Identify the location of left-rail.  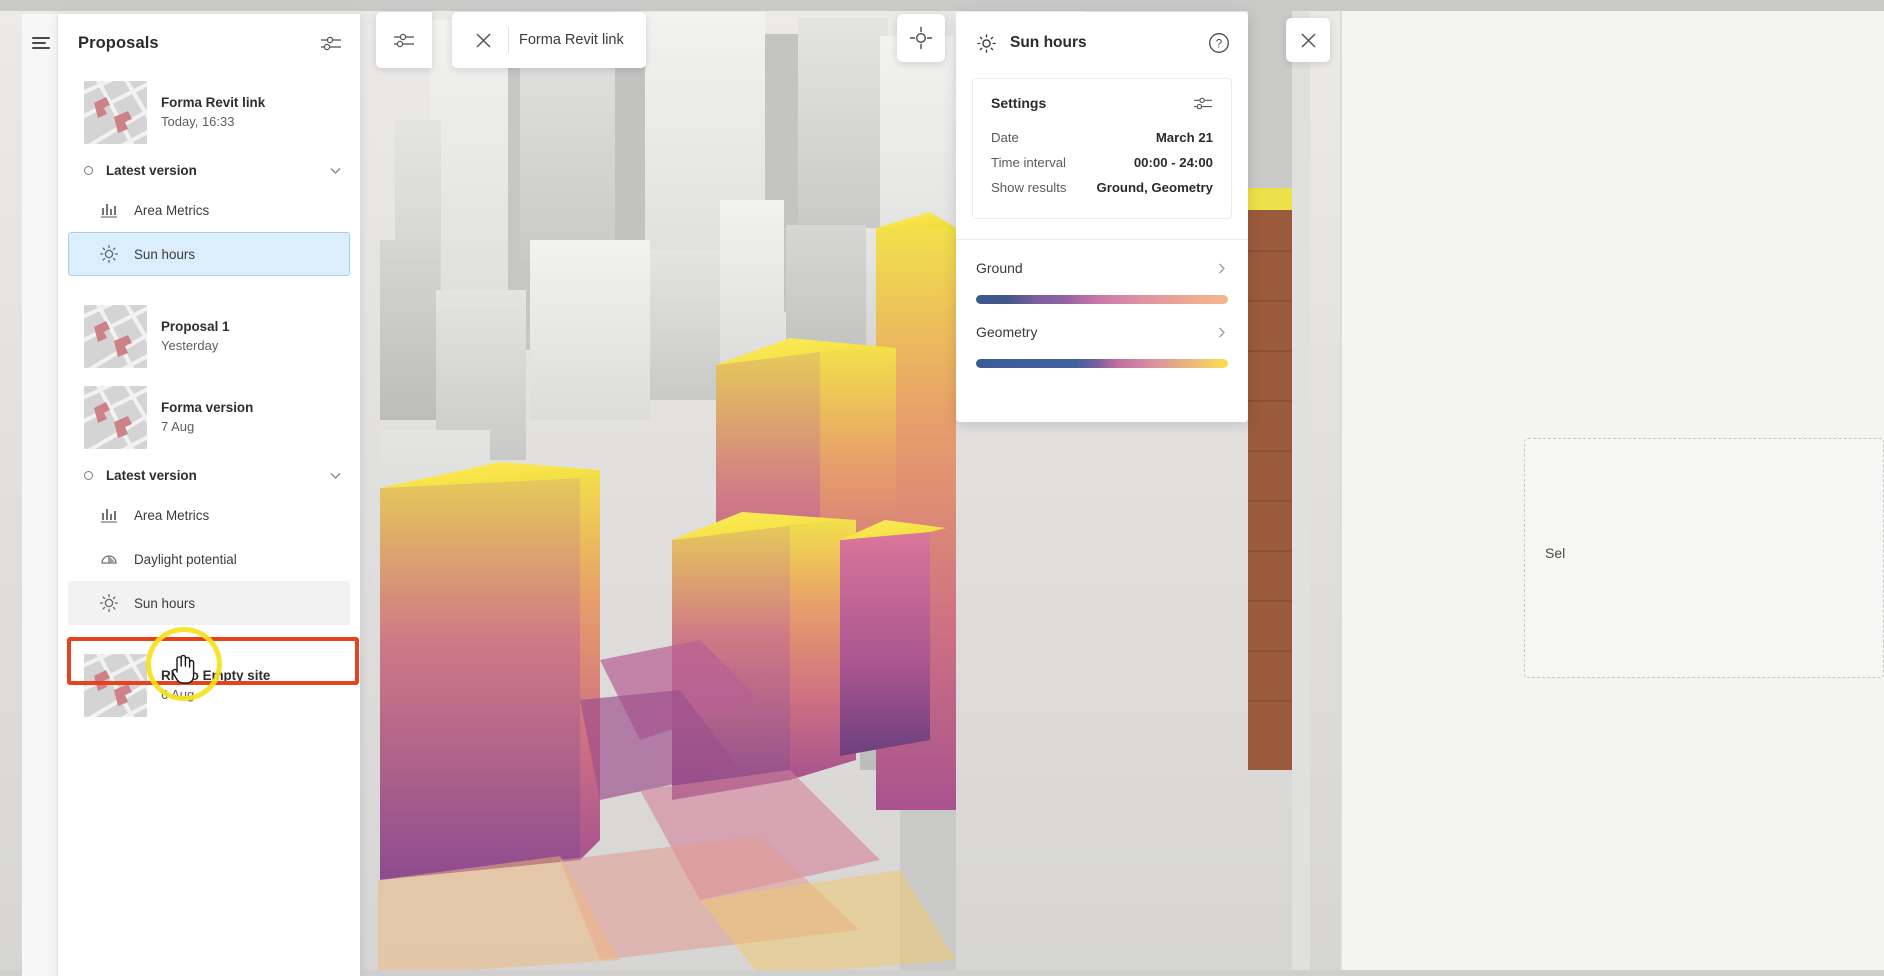
(40, 495).